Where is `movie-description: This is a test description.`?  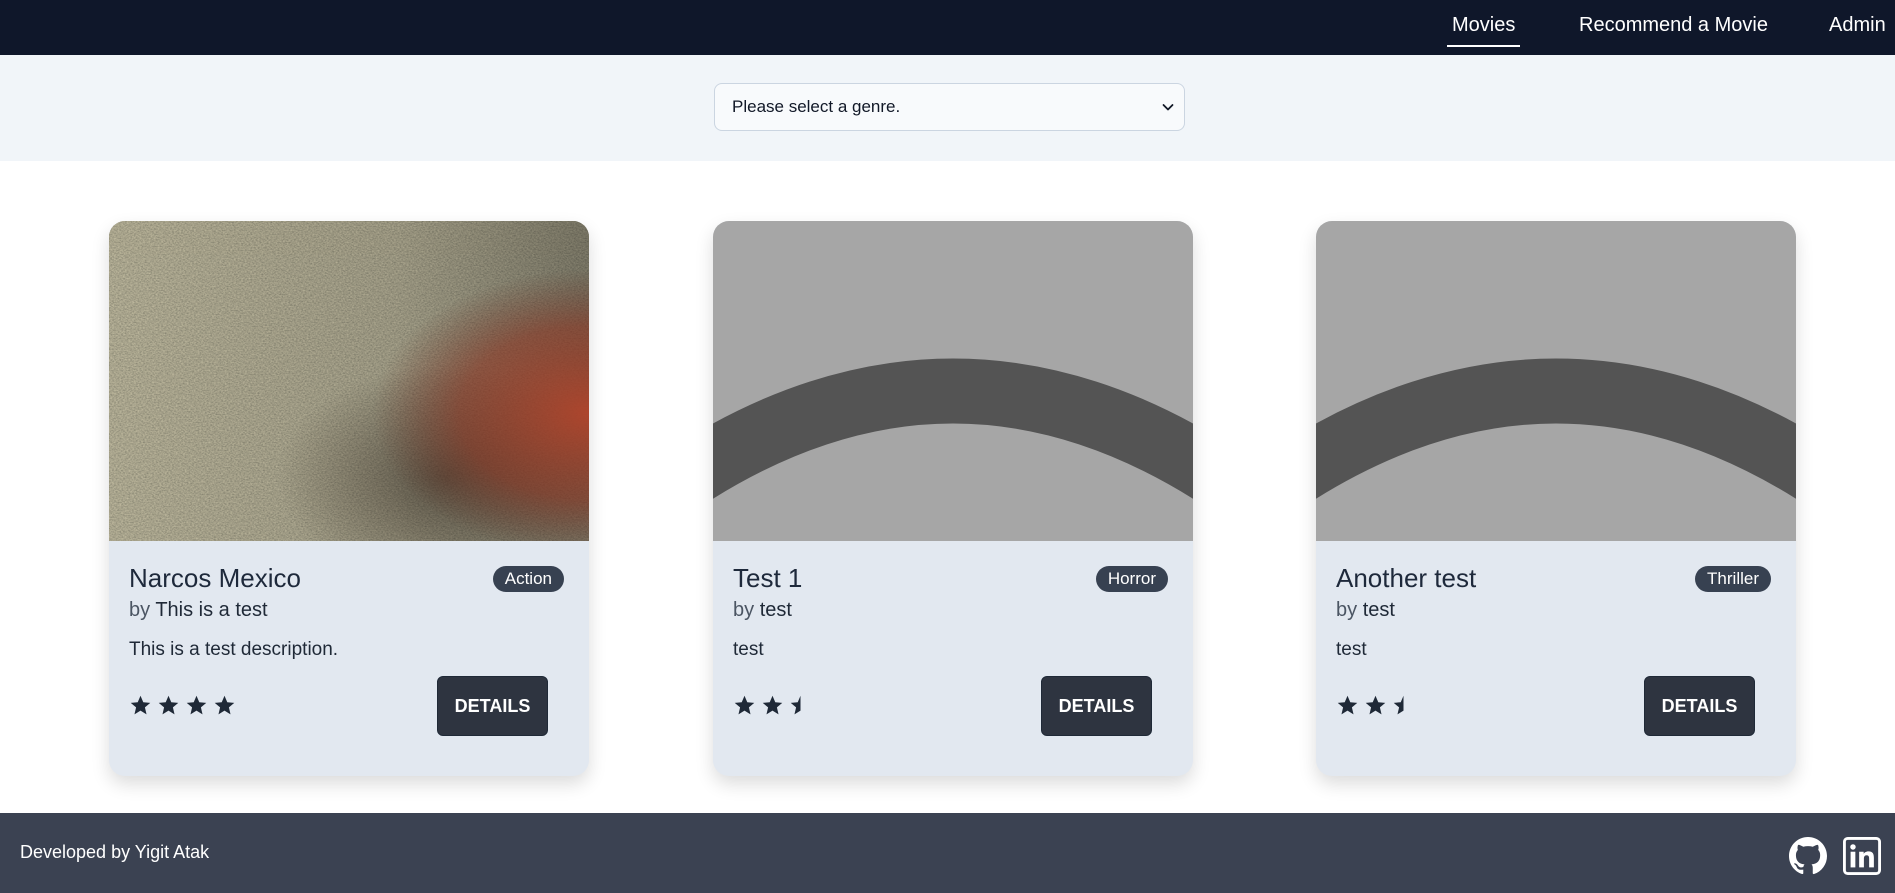 movie-description: This is a test description. is located at coordinates (234, 649).